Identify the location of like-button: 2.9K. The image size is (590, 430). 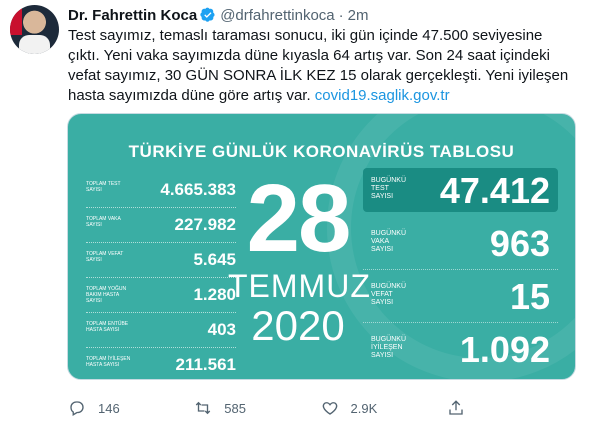
(384, 408).